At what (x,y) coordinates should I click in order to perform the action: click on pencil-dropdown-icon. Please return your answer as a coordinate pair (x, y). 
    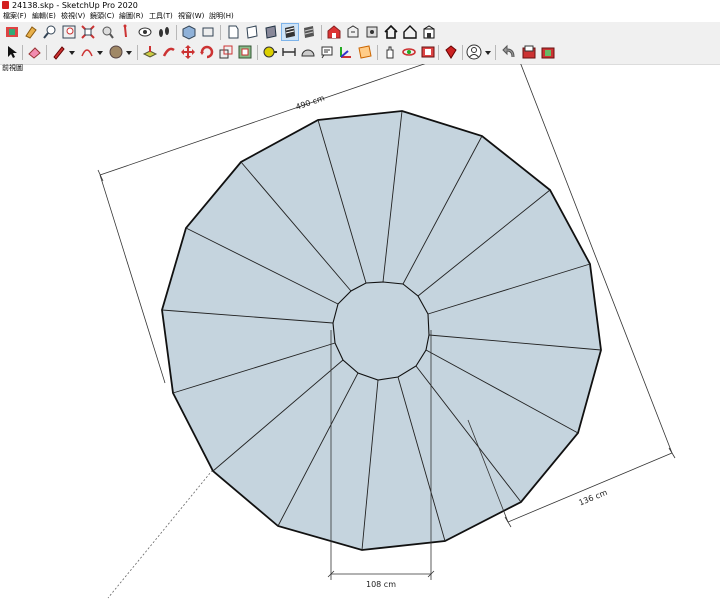
    Looking at the image, I should click on (72, 53).